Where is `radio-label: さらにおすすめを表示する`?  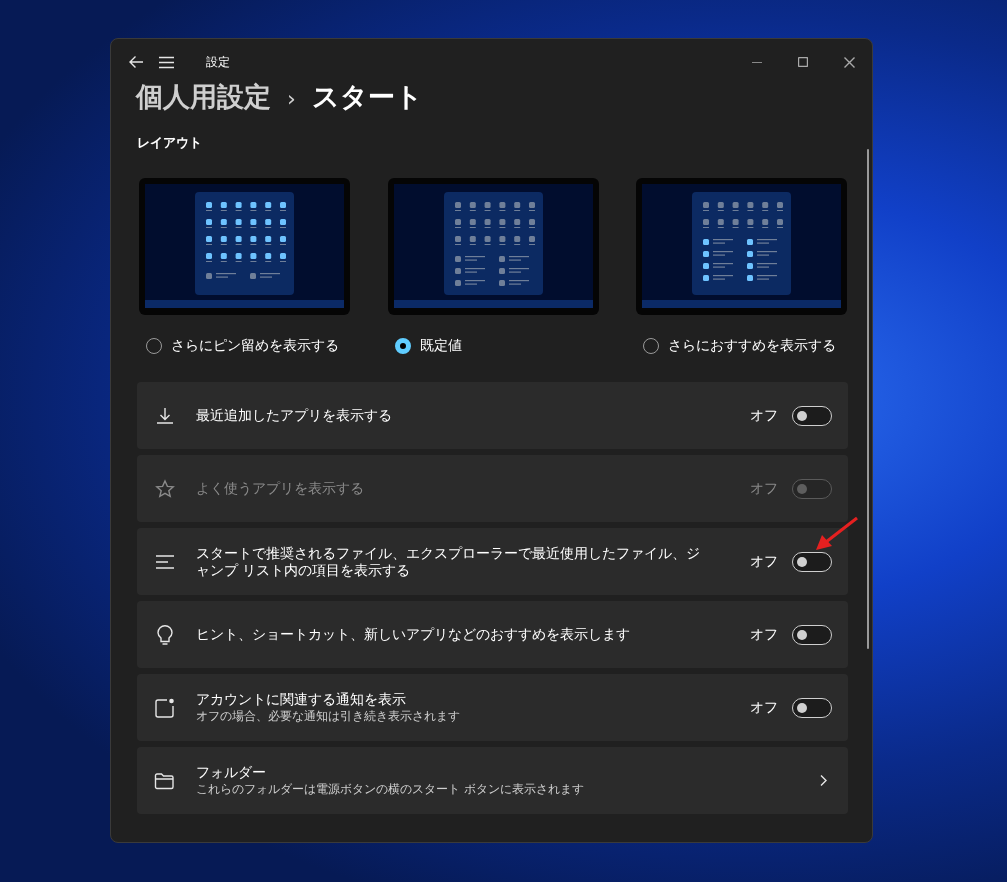
radio-label: さらにおすすめを表示する is located at coordinates (752, 346).